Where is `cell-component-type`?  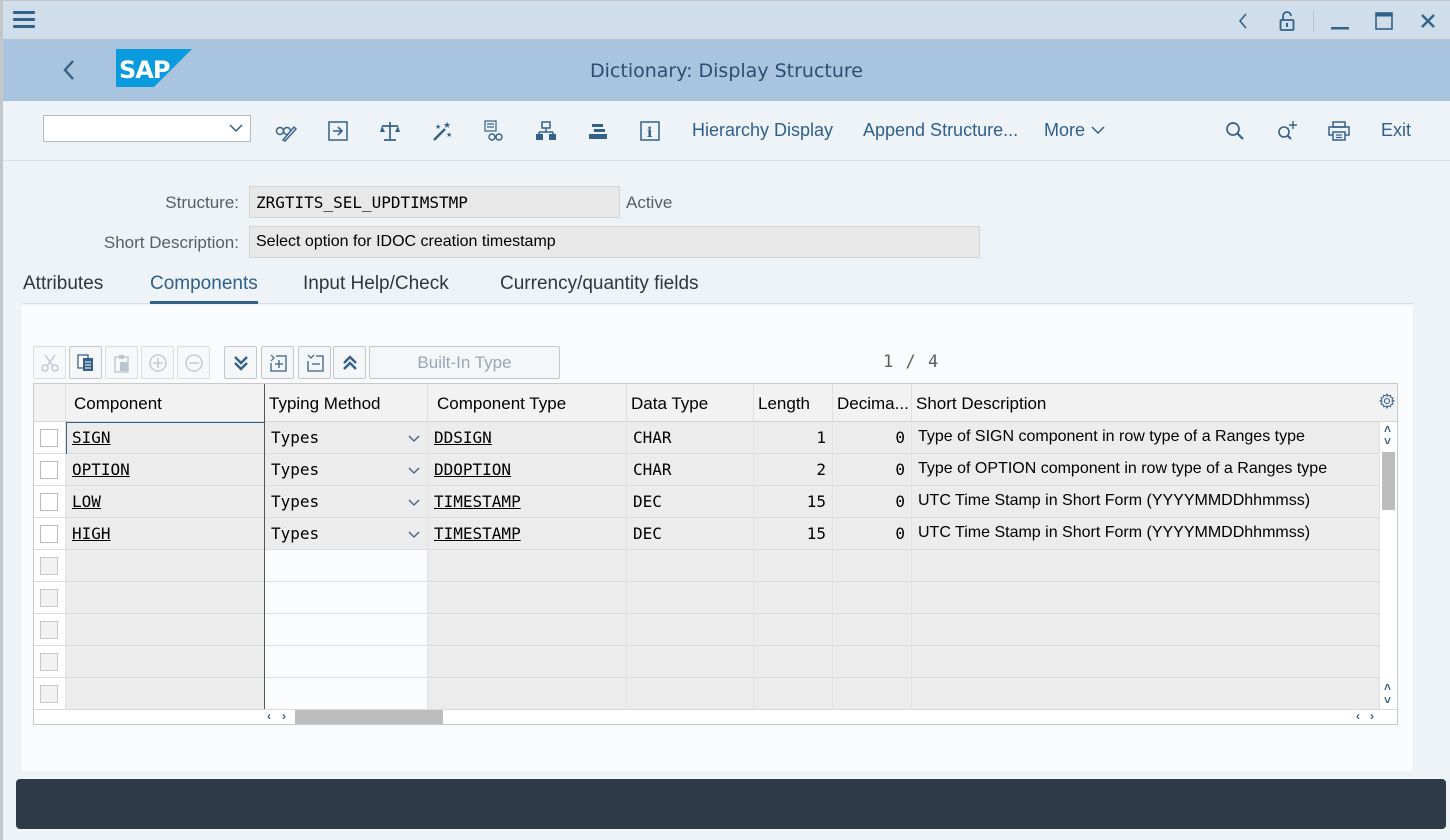 cell-component-type is located at coordinates (527, 693).